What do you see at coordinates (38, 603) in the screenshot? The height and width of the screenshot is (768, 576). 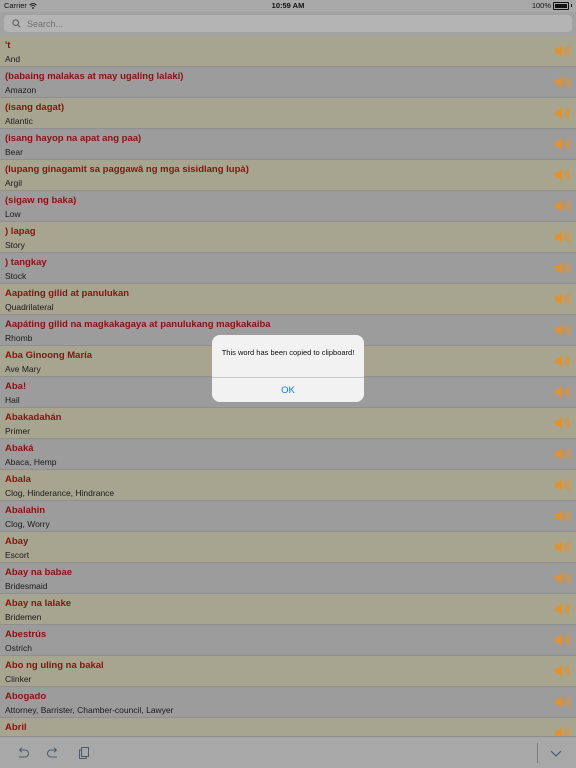 I see `entry-word: Abay na lalake` at bounding box center [38, 603].